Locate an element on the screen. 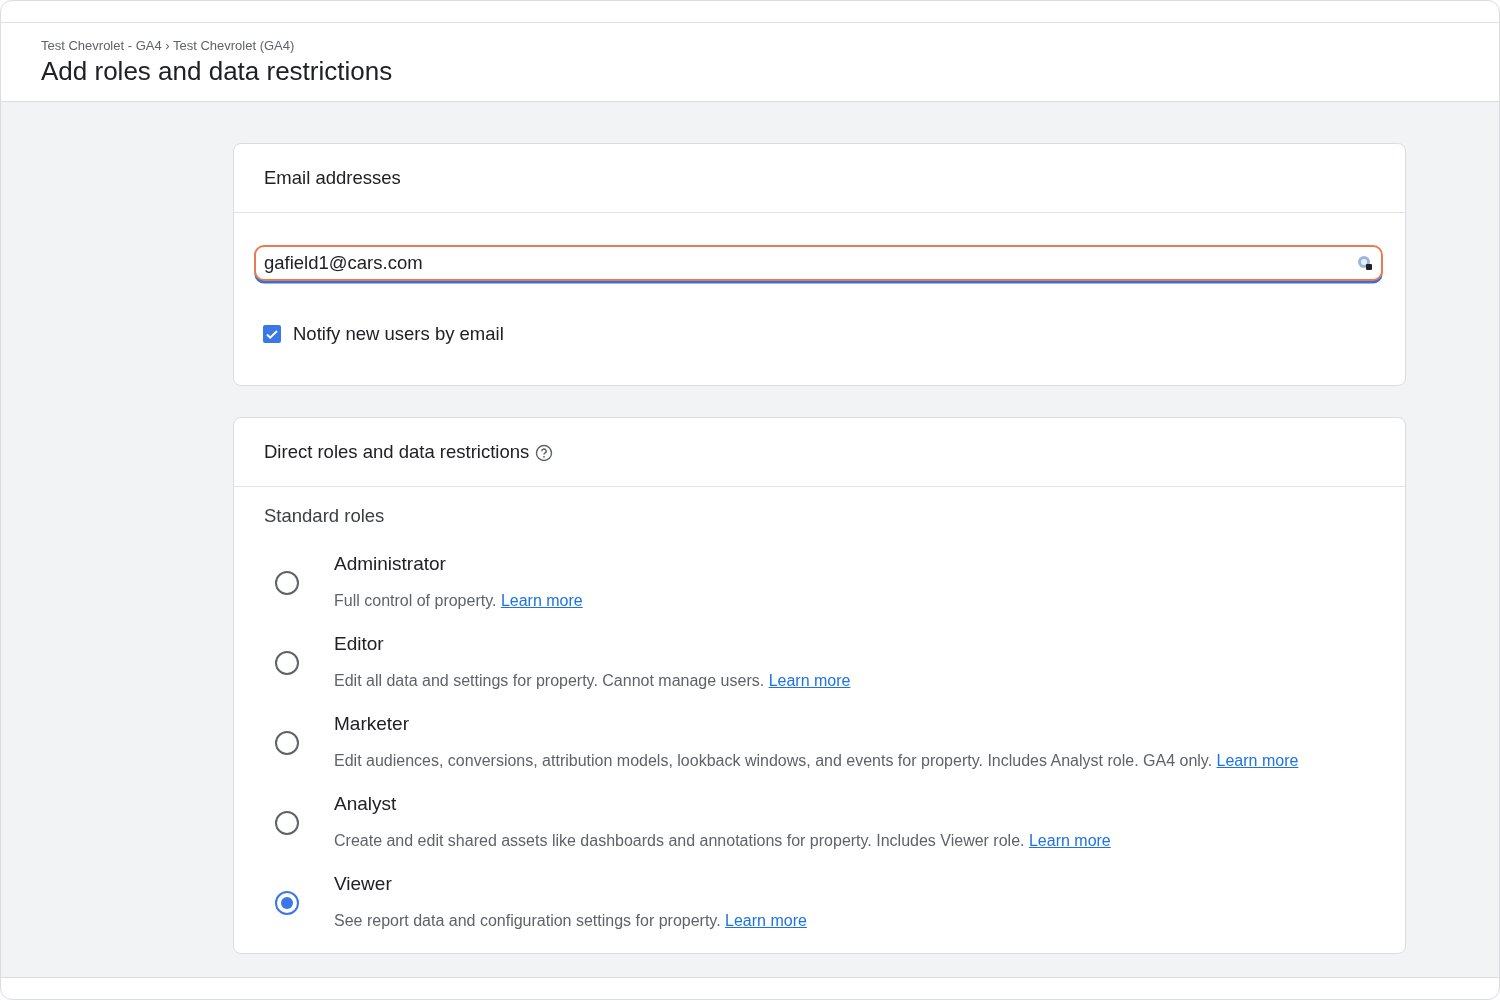 This screenshot has height=1000, width=1500. role-description: Edit audiences, conversions, attribution models, lookback windows, and events for property. Includes Analyst role. GA4 only. Learn more is located at coordinates (817, 761).